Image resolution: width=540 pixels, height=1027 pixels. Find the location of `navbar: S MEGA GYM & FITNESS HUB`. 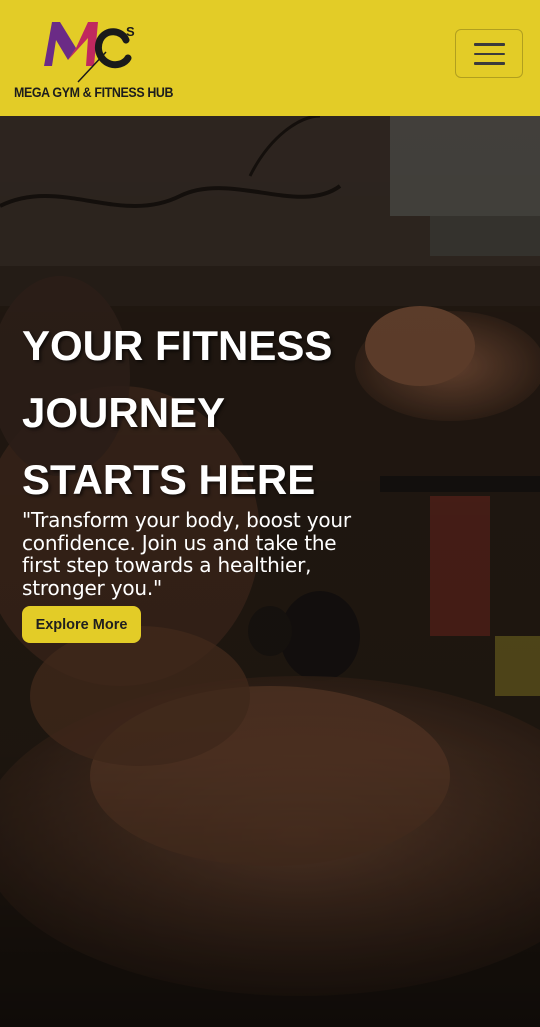

navbar: S MEGA GYM & FITNESS HUB is located at coordinates (270, 58).